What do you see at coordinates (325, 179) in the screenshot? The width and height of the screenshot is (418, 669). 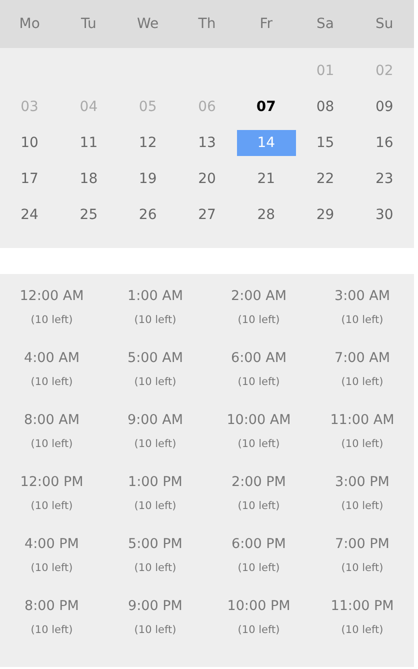 I see `calendar-day: 22` at bounding box center [325, 179].